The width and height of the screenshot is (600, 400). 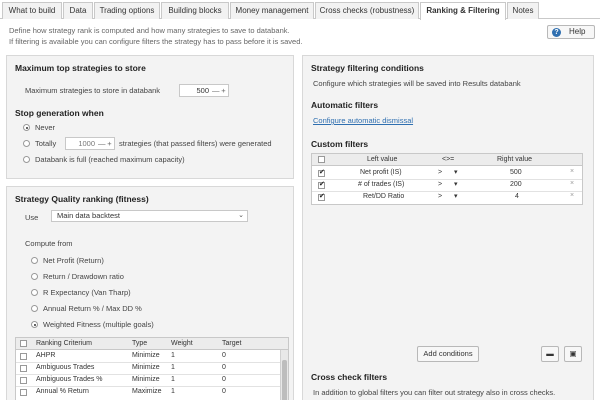 What do you see at coordinates (92, 308) in the screenshot?
I see `fitness-option-label: Annual Return % / Max DD %` at bounding box center [92, 308].